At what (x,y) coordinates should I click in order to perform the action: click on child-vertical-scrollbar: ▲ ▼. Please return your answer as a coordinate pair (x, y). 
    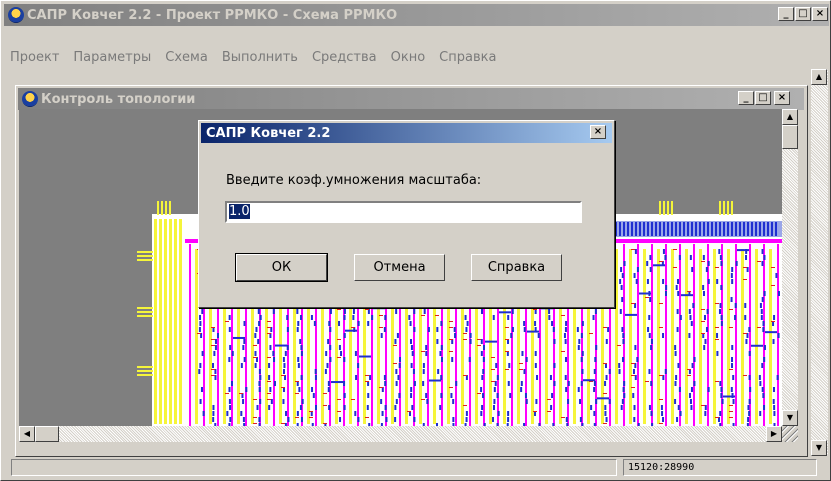
    Looking at the image, I should click on (790, 267).